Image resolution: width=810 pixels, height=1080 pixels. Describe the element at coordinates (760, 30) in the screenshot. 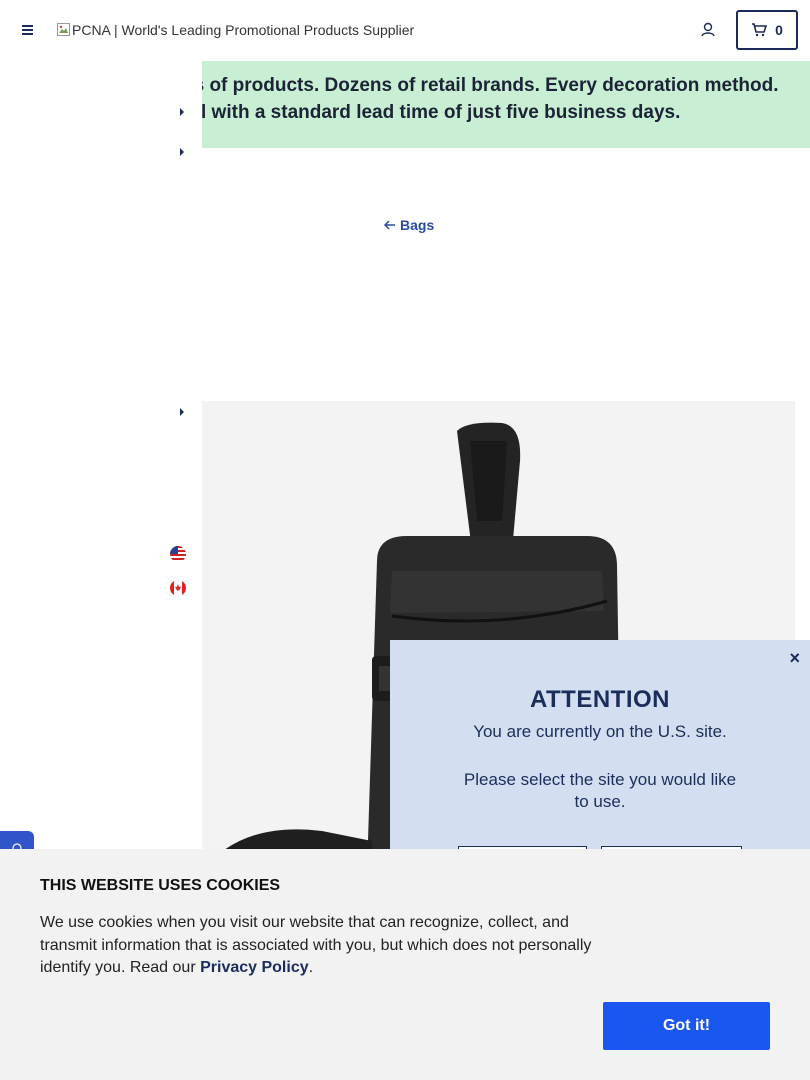

I see `cart-icon` at that location.